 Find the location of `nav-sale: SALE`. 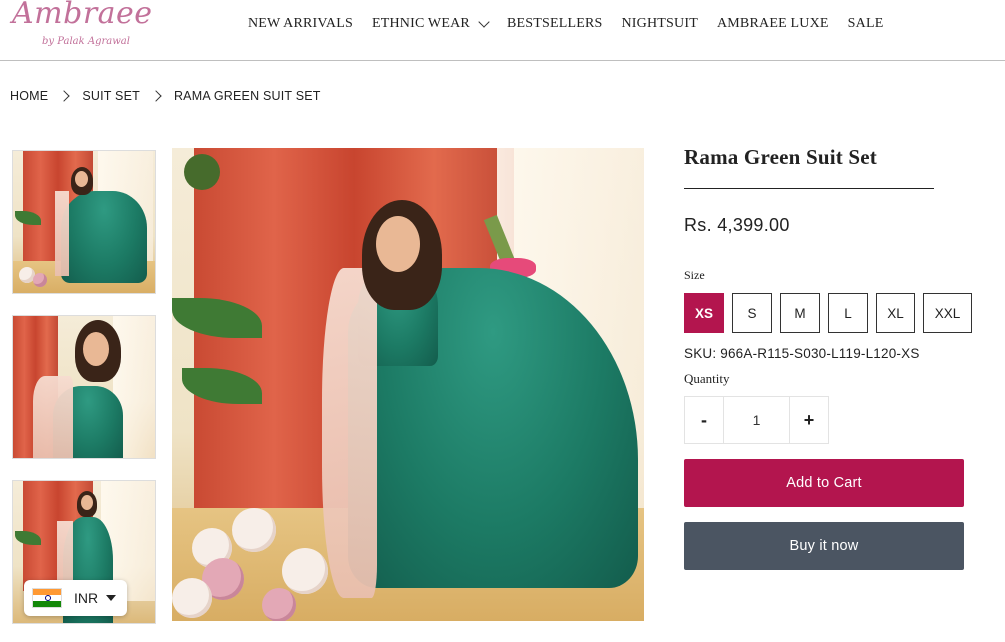

nav-sale: SALE is located at coordinates (866, 24).